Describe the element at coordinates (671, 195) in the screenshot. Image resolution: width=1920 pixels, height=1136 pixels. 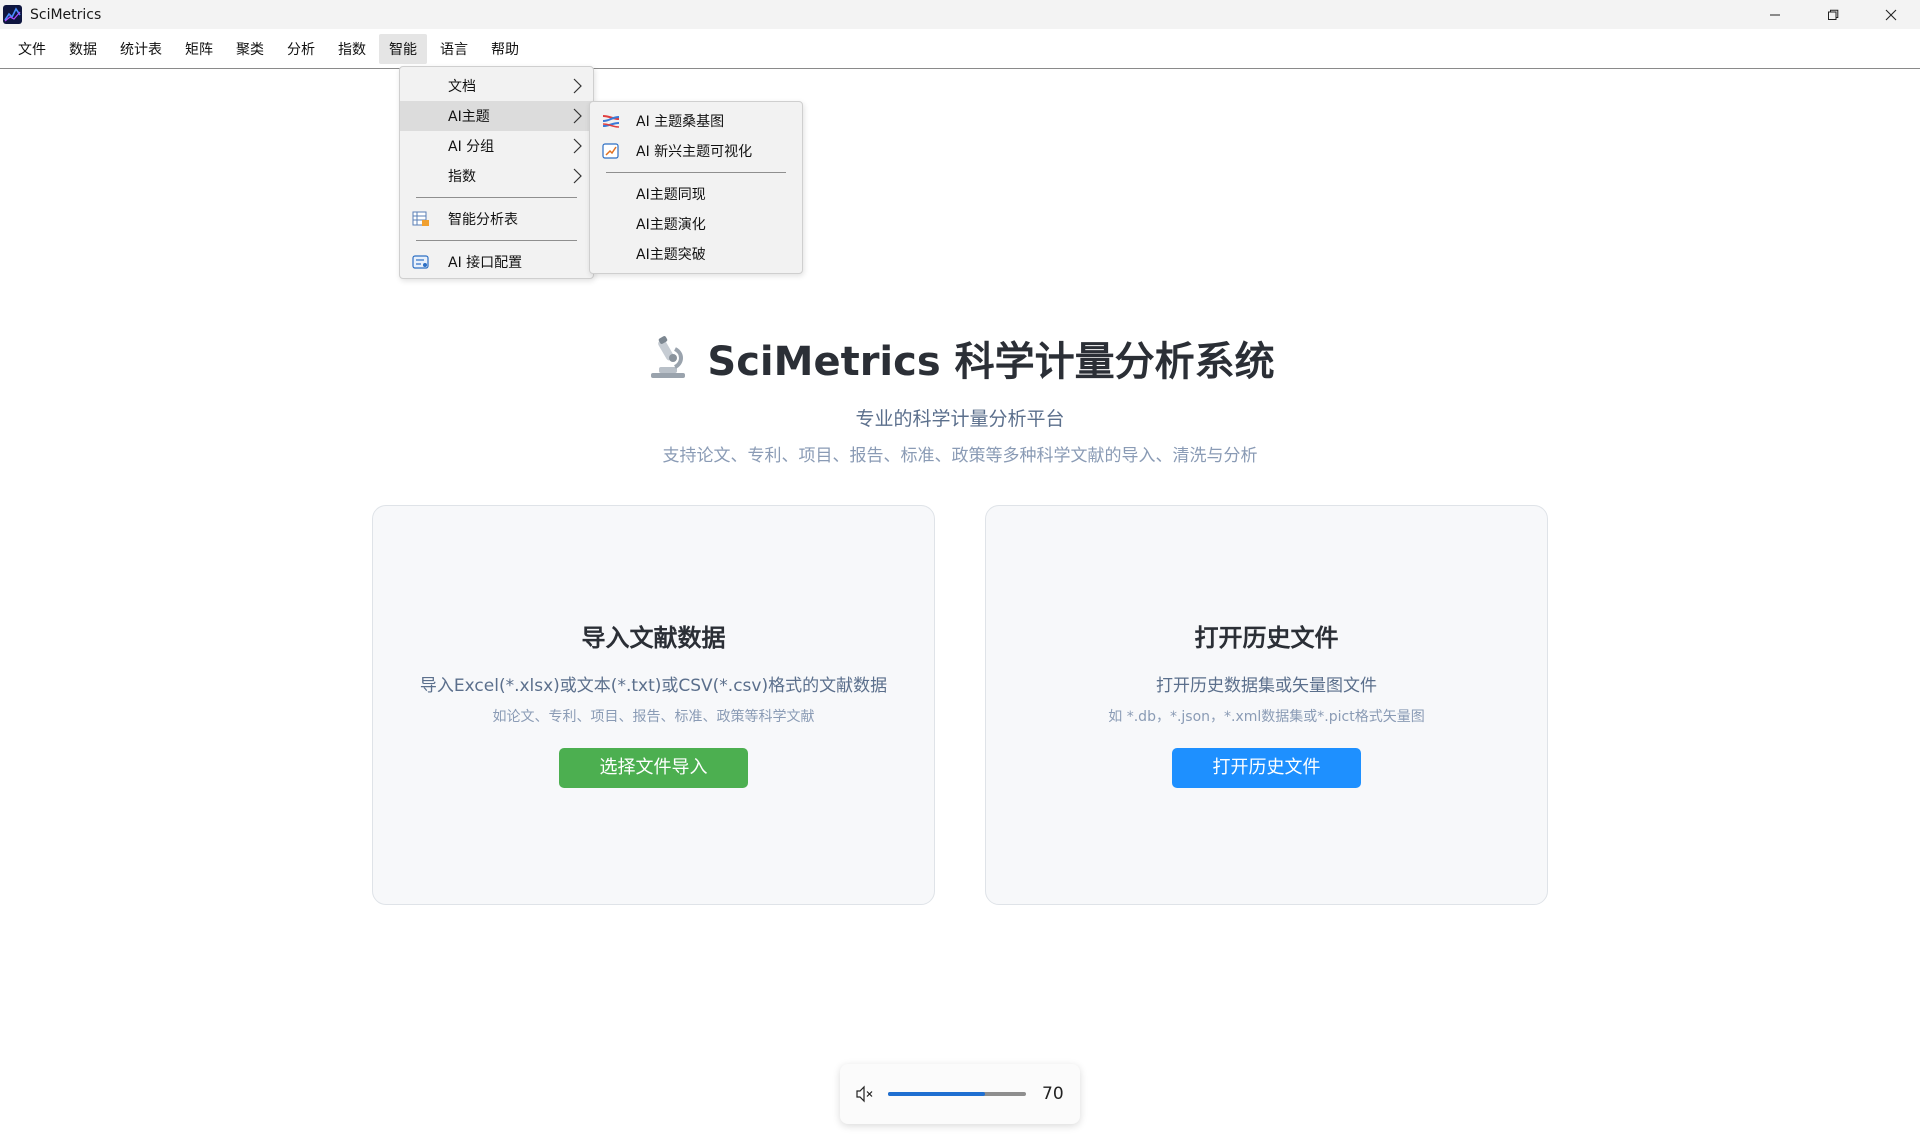
I see `menu-item-ai-cooccur-label: AI主题同现` at that location.